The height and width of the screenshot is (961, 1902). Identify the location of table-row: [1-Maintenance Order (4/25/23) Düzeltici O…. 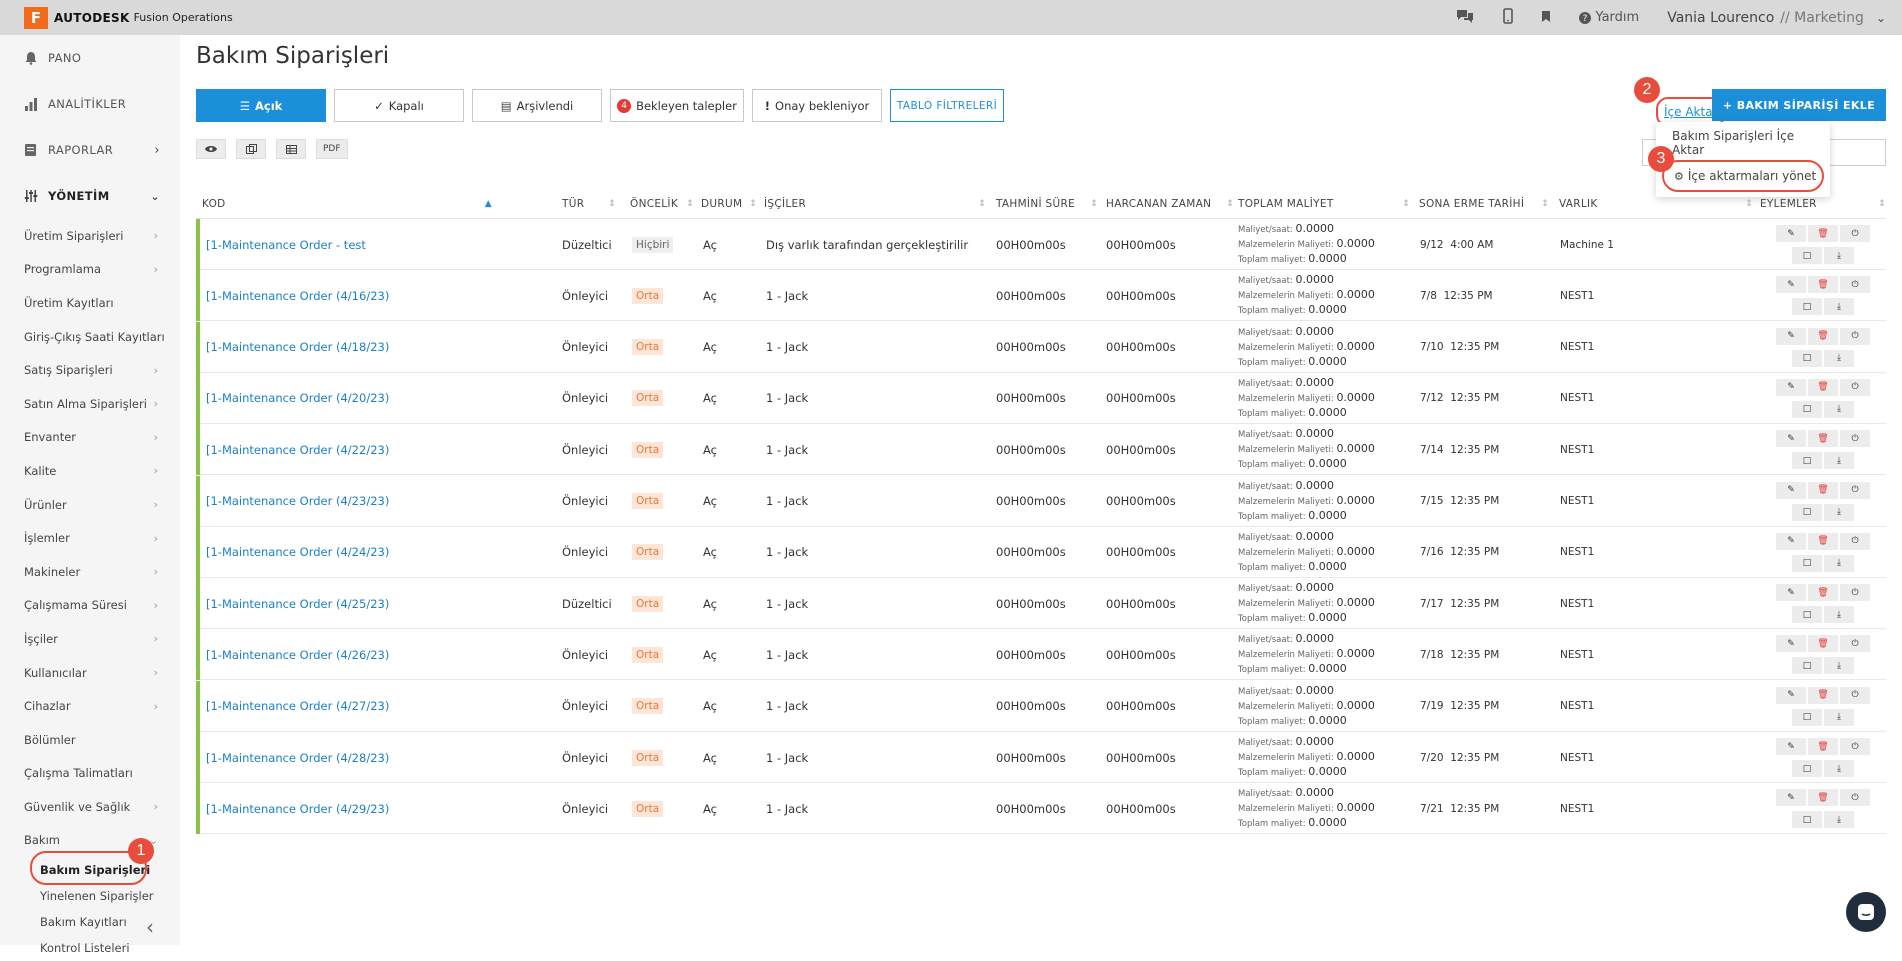
(1041, 604).